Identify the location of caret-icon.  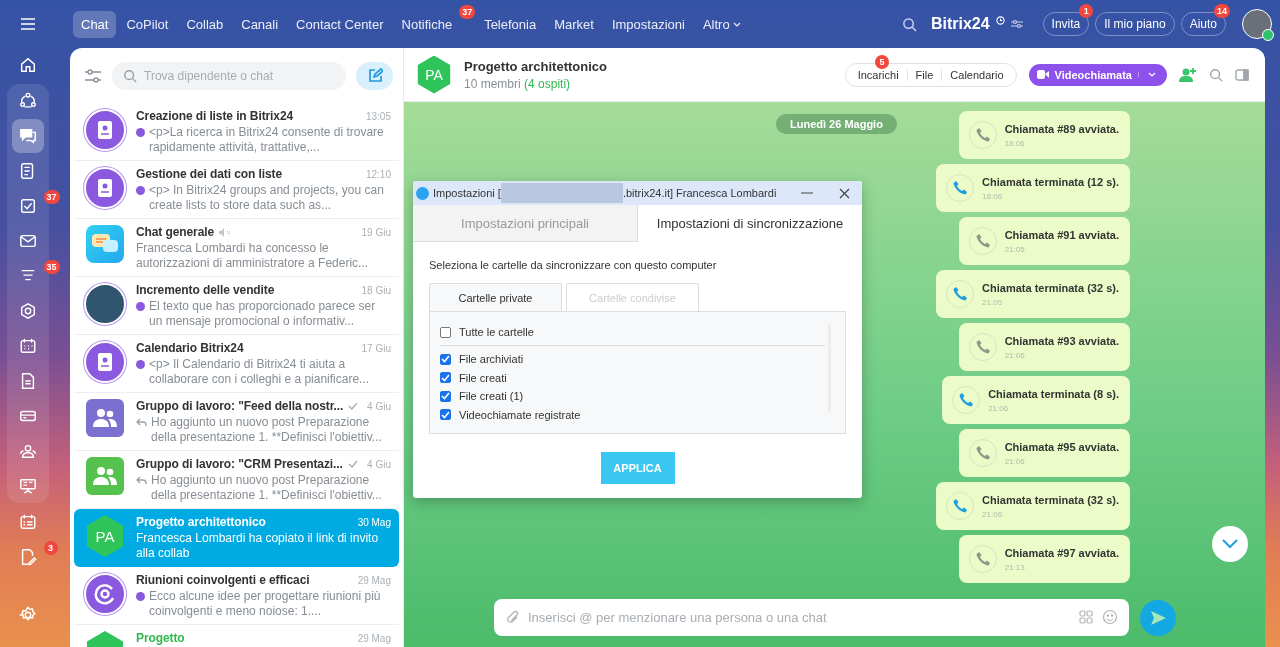
(736, 24).